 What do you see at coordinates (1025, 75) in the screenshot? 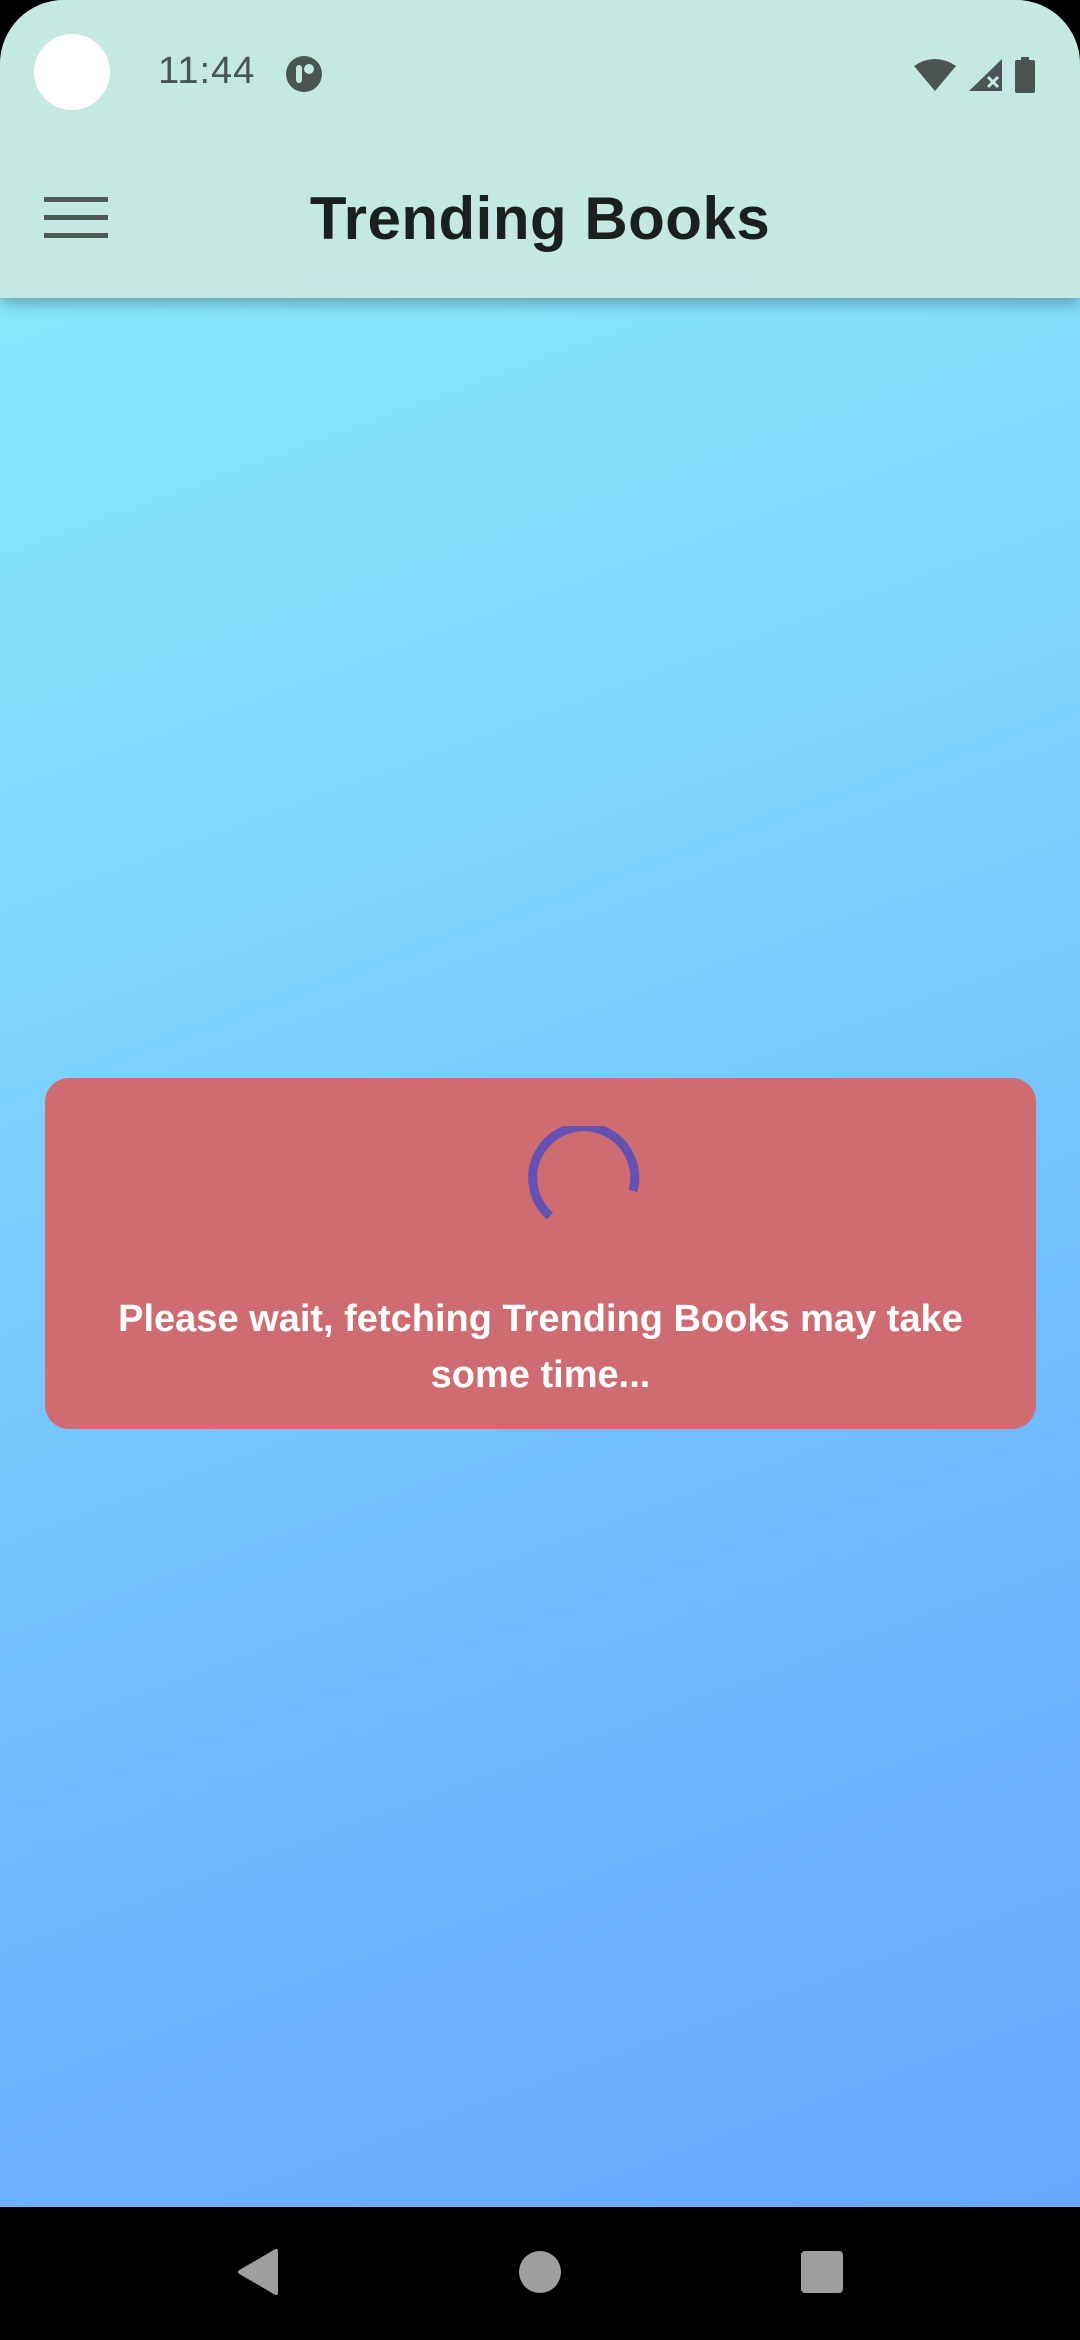
I see `battery-icon` at bounding box center [1025, 75].